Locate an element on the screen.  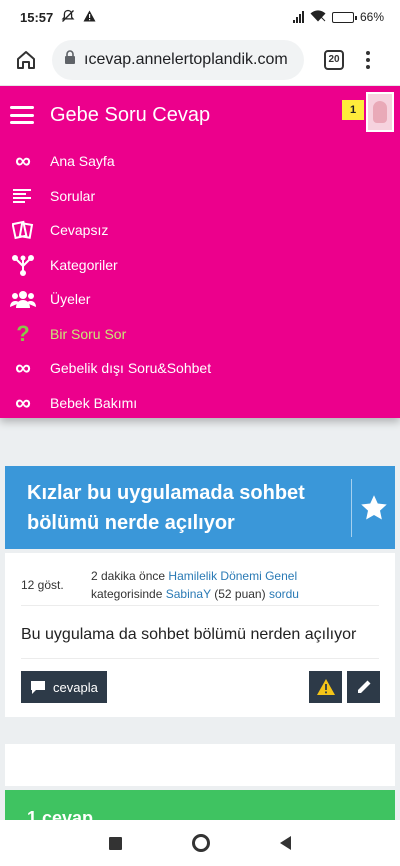
hamburger-menu-icon is located at coordinates (22, 115).